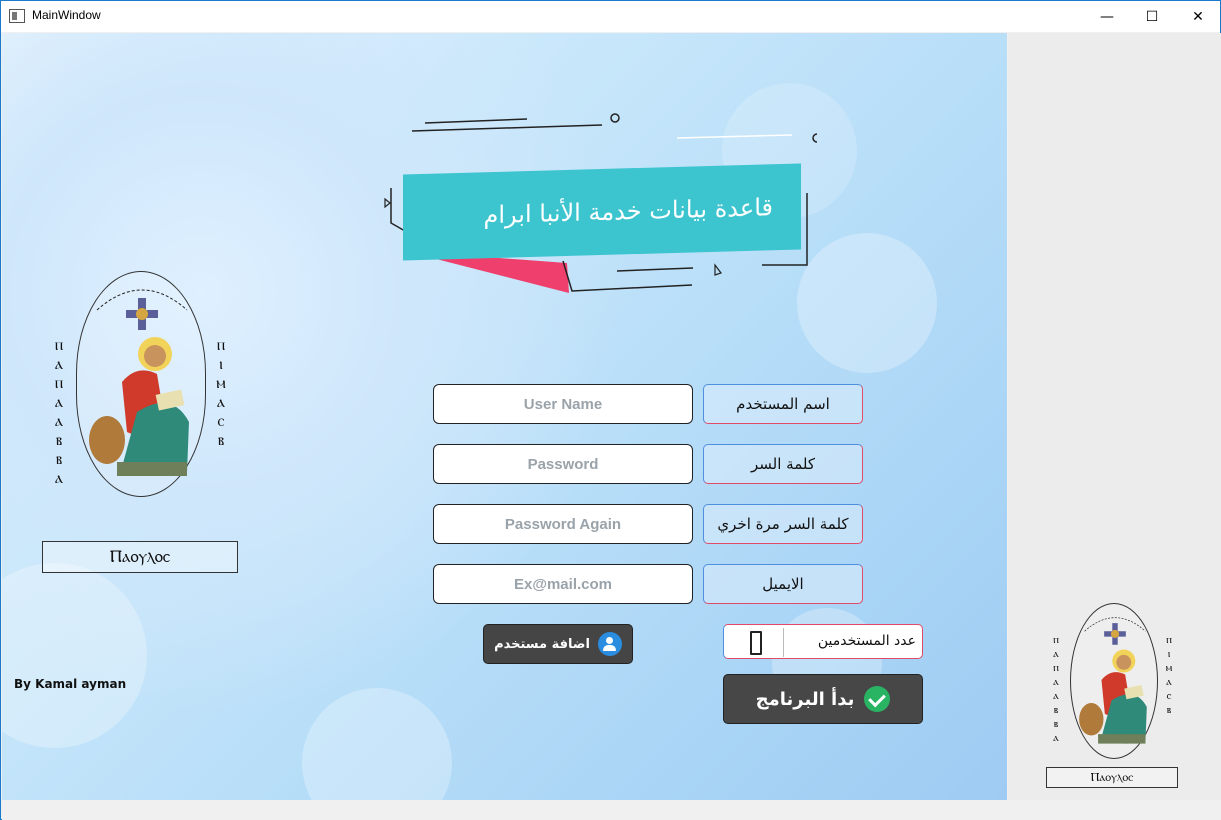 Image resolution: width=1221 pixels, height=820 pixels. I want to click on banner-title: قاعدة بيانات خدمة الأنبا ابرام, so click(628, 211).